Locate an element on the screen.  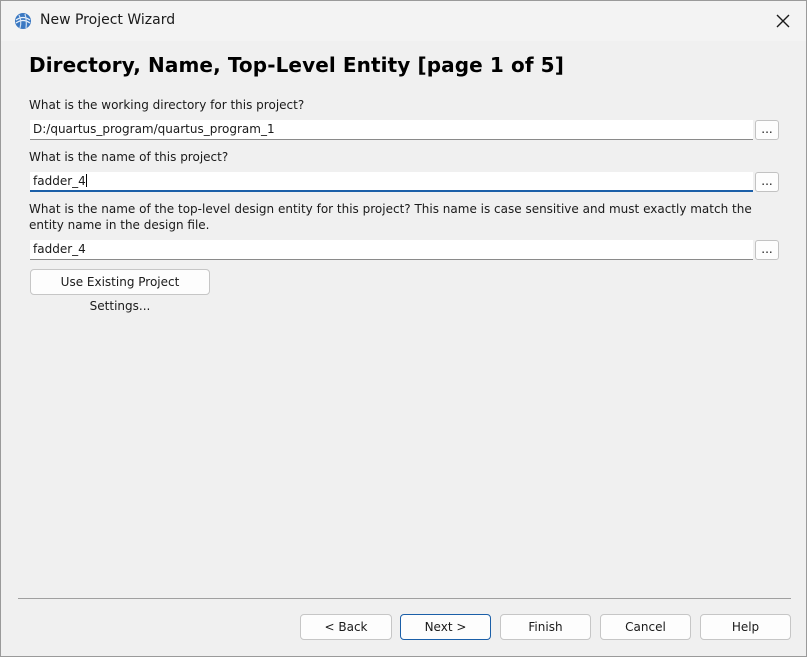
text-caret is located at coordinates (86, 180).